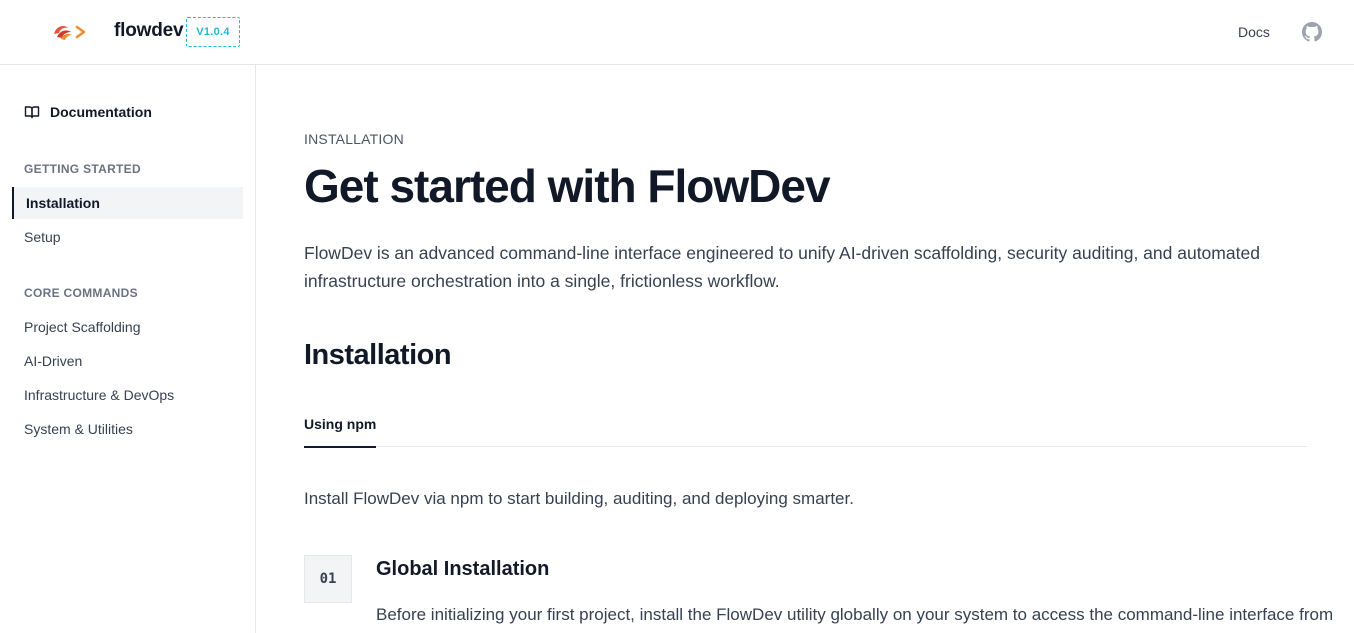 Image resolution: width=1354 pixels, height=633 pixels. What do you see at coordinates (53, 361) in the screenshot?
I see `sidebar-item-ai-driven: AI-Driven` at bounding box center [53, 361].